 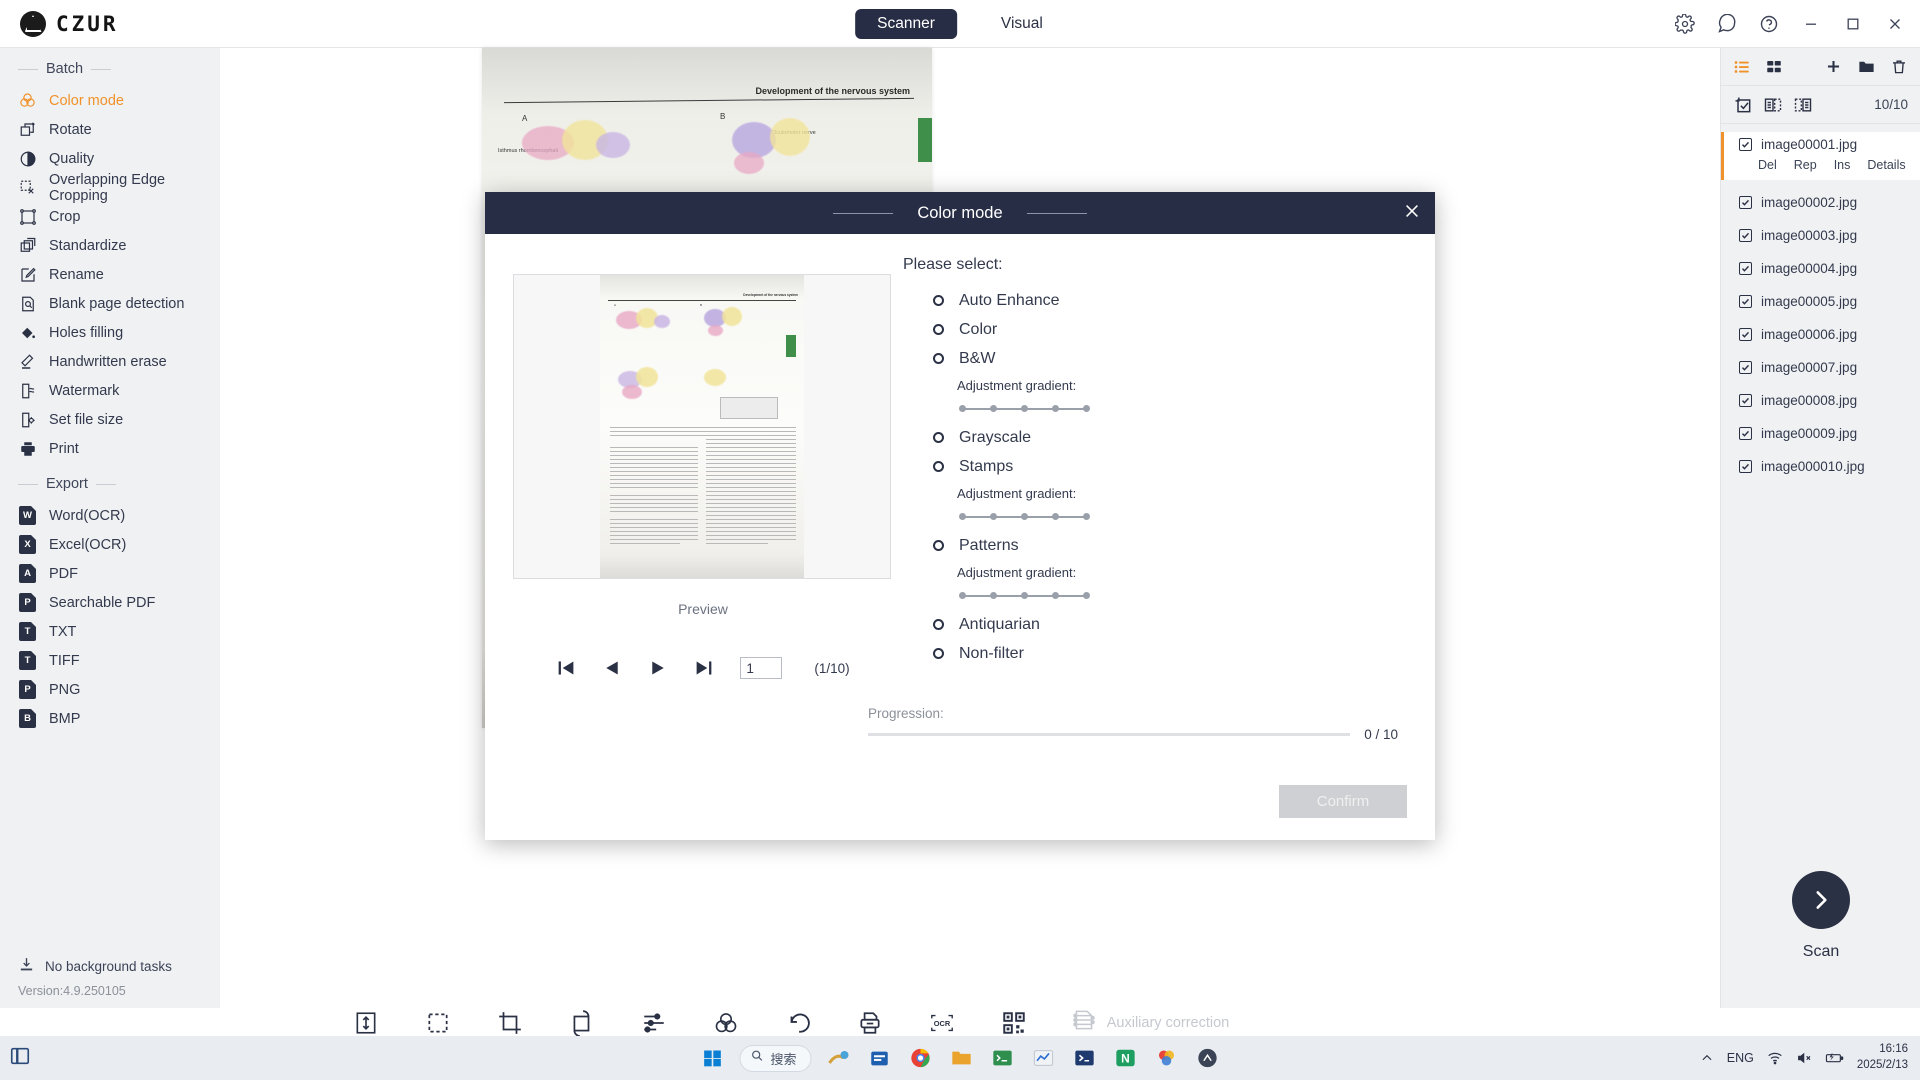 What do you see at coordinates (1167, 1058) in the screenshot?
I see `taskbar-app-colors-icon` at bounding box center [1167, 1058].